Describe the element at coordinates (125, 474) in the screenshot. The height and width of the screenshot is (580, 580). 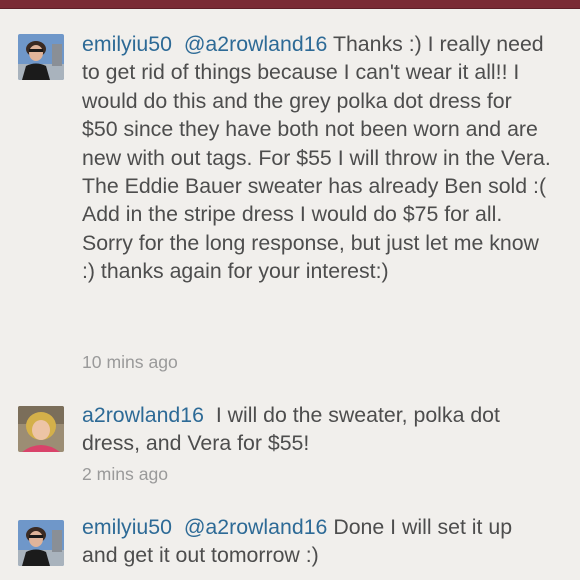
I see `comment-timestamp: 2 mins ago` at that location.